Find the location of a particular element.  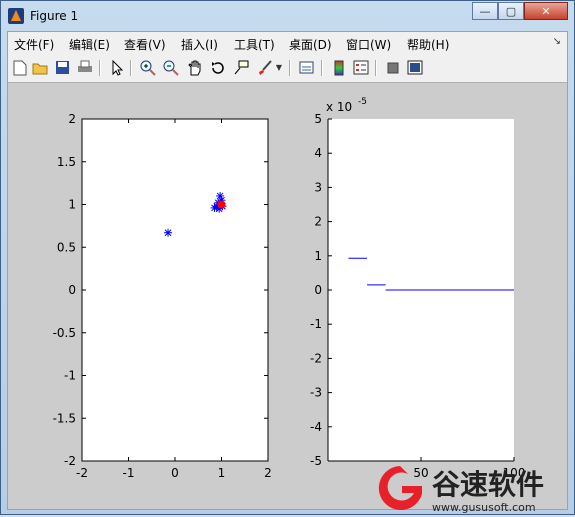

minimize-button: — is located at coordinates (485, 11).